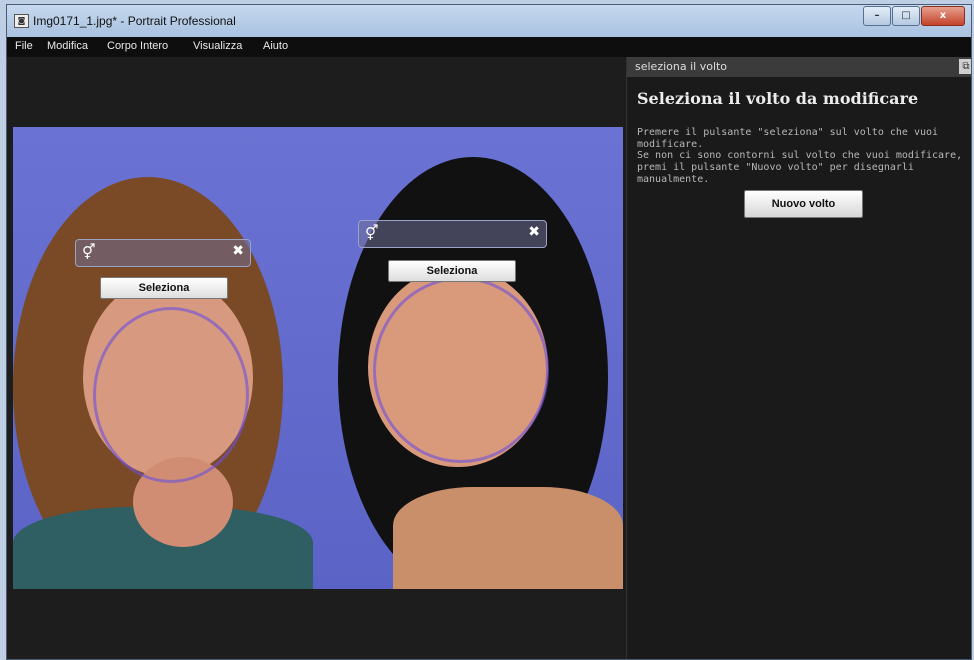 The width and height of the screenshot is (974, 660). What do you see at coordinates (163, 253) in the screenshot?
I see `face-marker-left: ⚥ ✖` at bounding box center [163, 253].